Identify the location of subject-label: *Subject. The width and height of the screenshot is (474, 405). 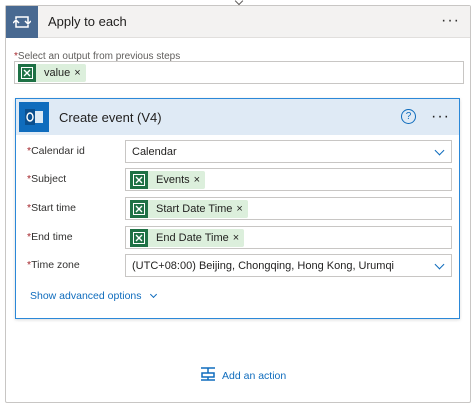
(46, 179).